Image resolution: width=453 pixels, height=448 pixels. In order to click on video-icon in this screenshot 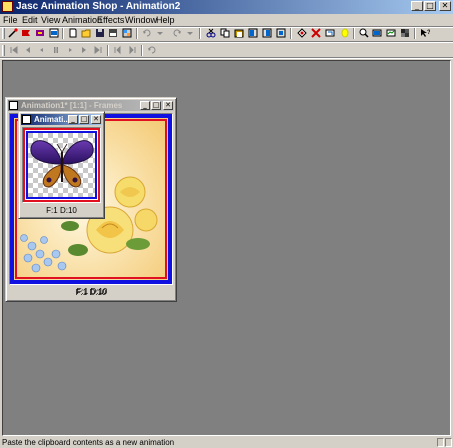, I will do `click(54, 33)`.